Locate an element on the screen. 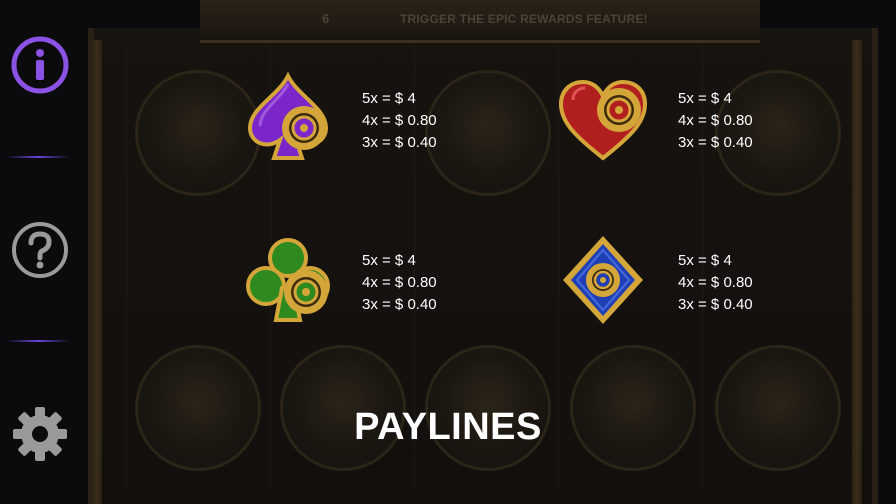 The height and width of the screenshot is (504, 896). blue-diamond-icon is located at coordinates (603, 280).